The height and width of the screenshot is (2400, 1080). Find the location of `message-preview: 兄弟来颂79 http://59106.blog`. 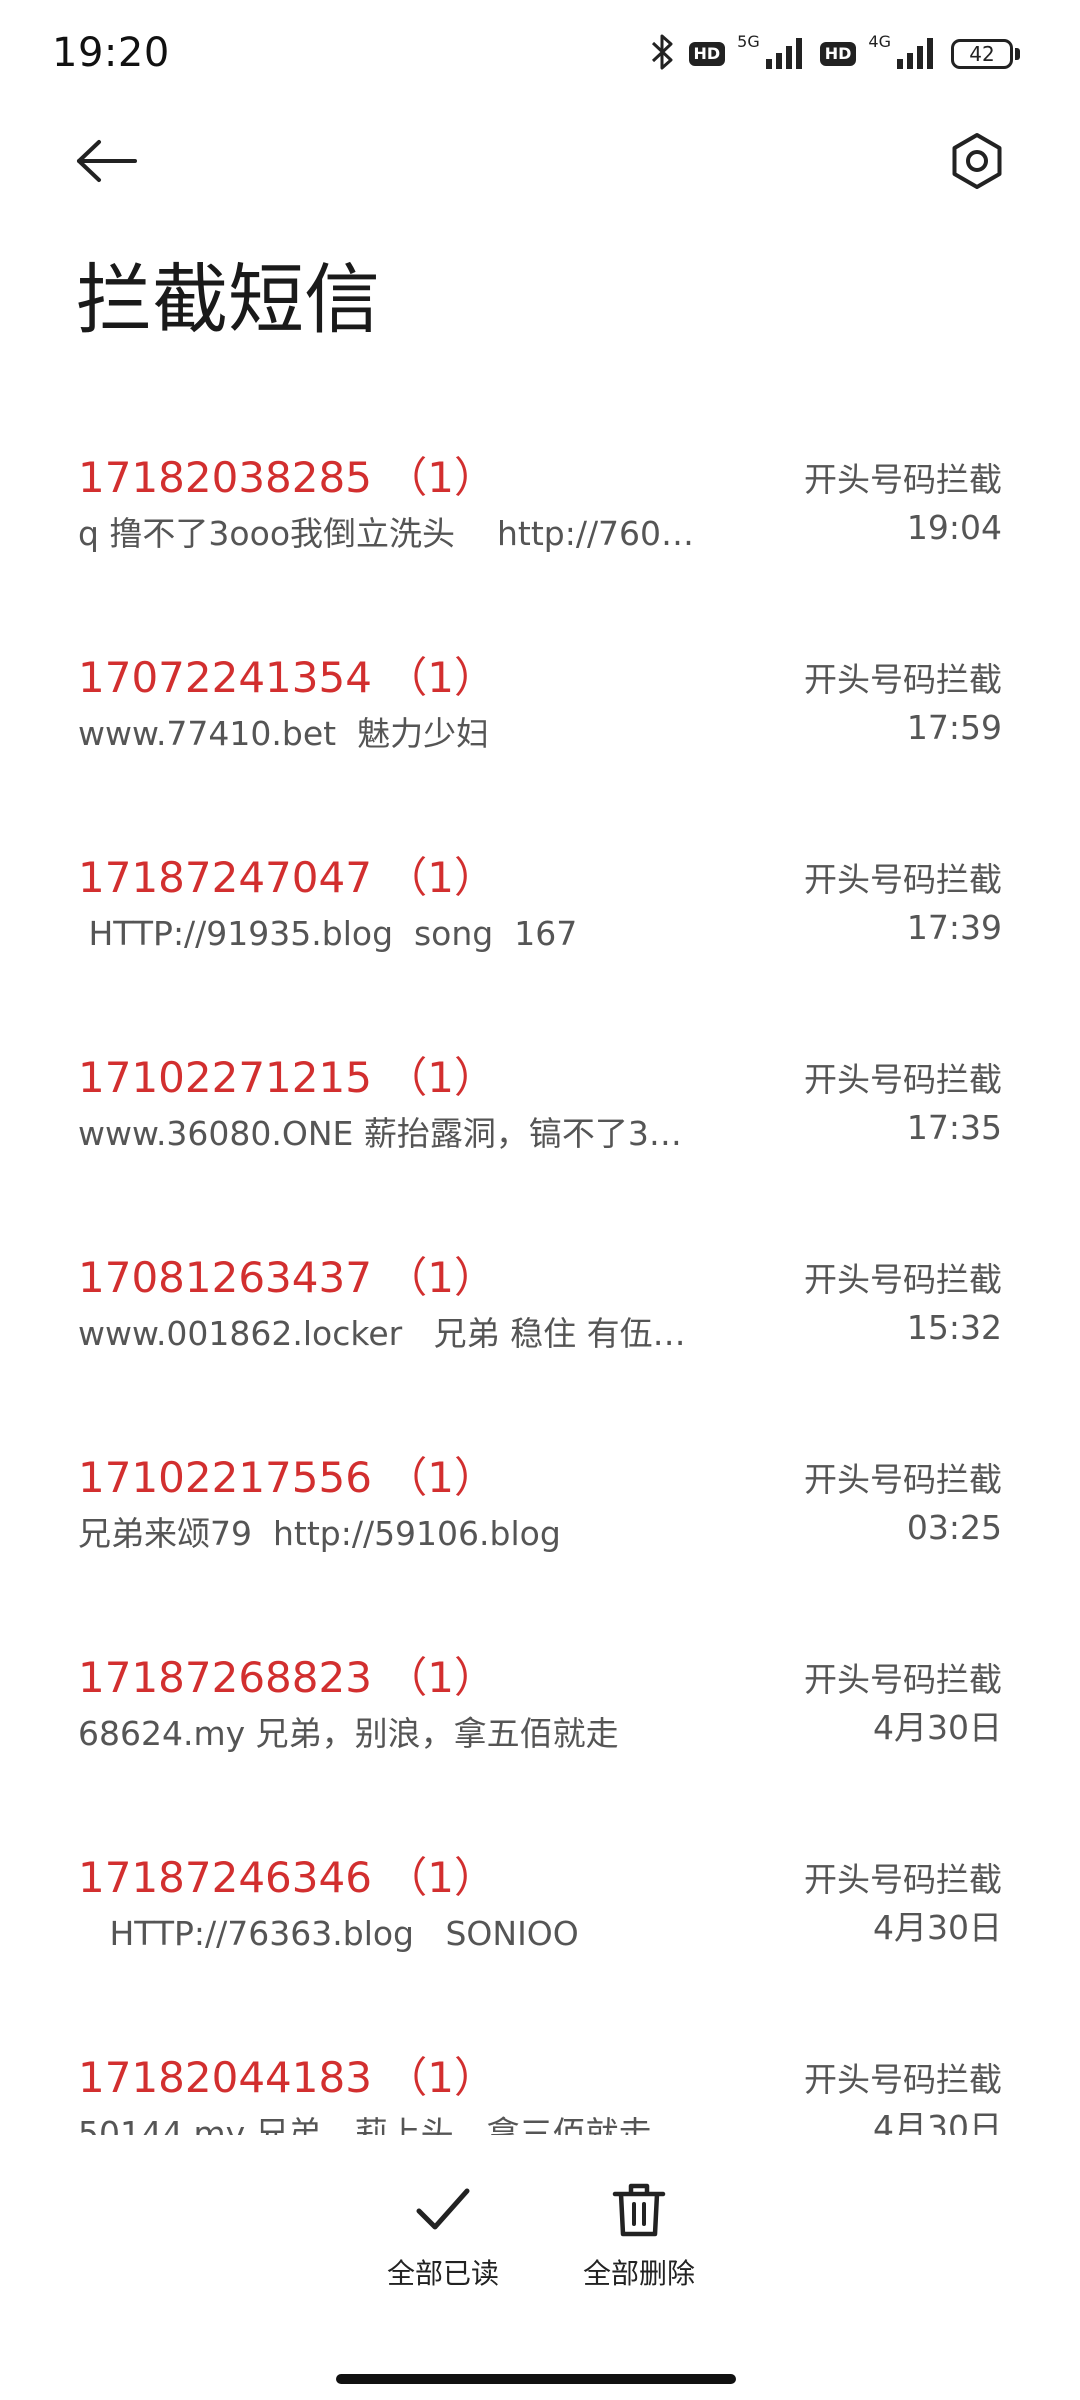

message-preview: 兄弟来颂79 http://59106.blog is located at coordinates (319, 1533).